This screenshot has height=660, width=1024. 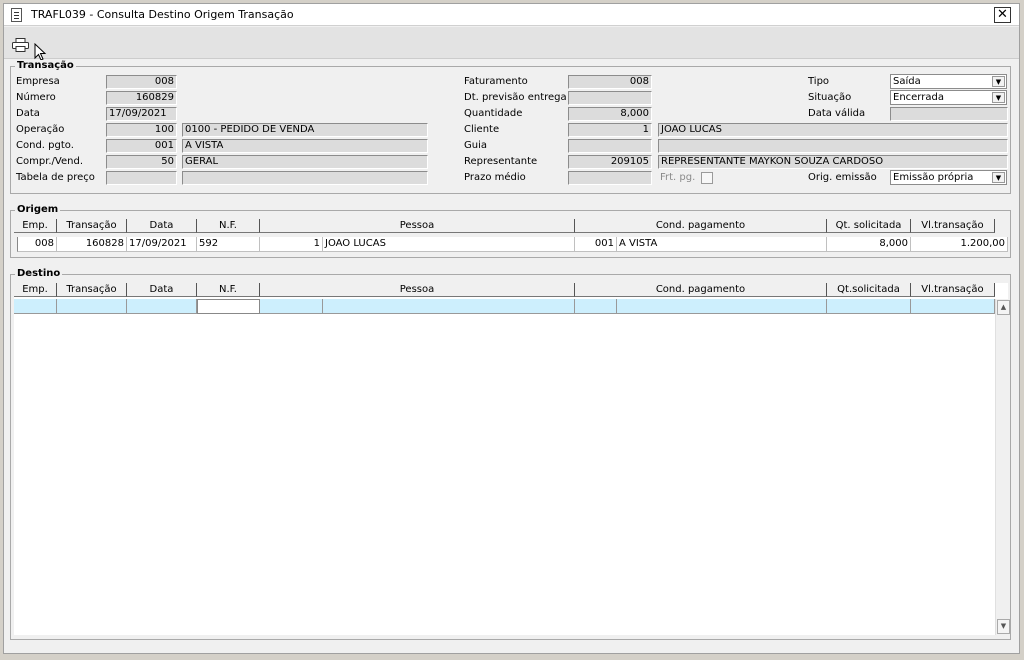 I want to click on operacao-code-field: 100, so click(x=141, y=130).